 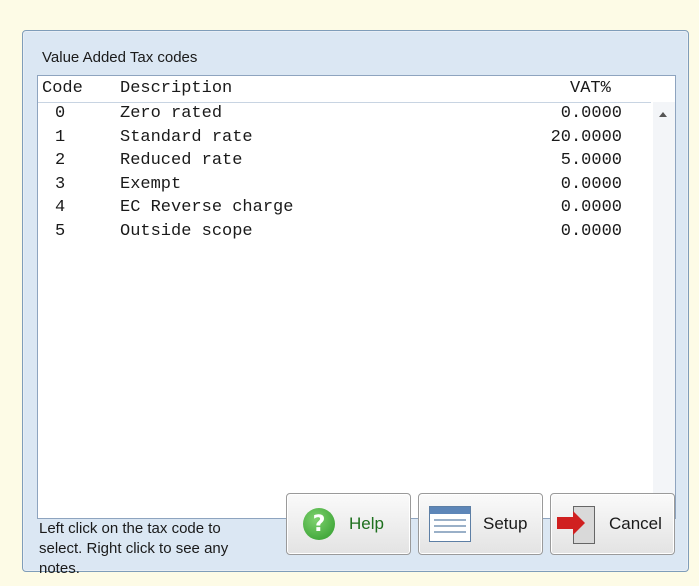 I want to click on row-code: 1, so click(x=60, y=137).